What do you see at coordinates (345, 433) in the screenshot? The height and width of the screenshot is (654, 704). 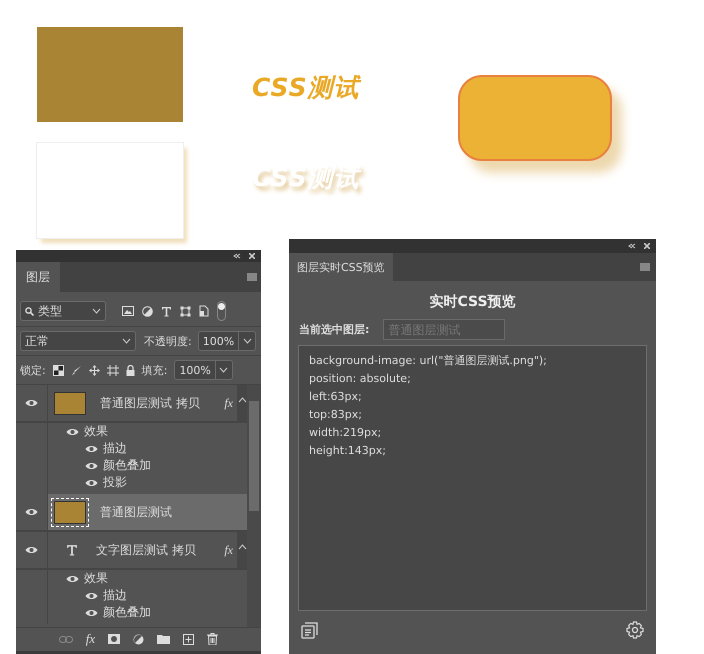 I see `code-line: width:219px;` at bounding box center [345, 433].